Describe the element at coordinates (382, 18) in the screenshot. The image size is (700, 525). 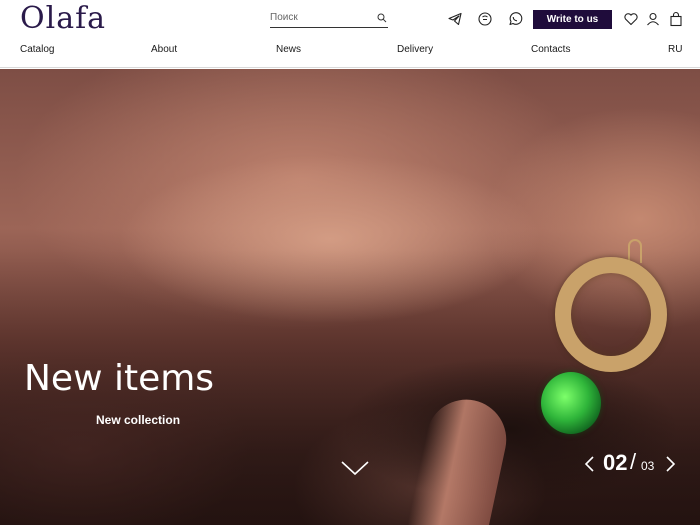
I see `search-icon` at that location.